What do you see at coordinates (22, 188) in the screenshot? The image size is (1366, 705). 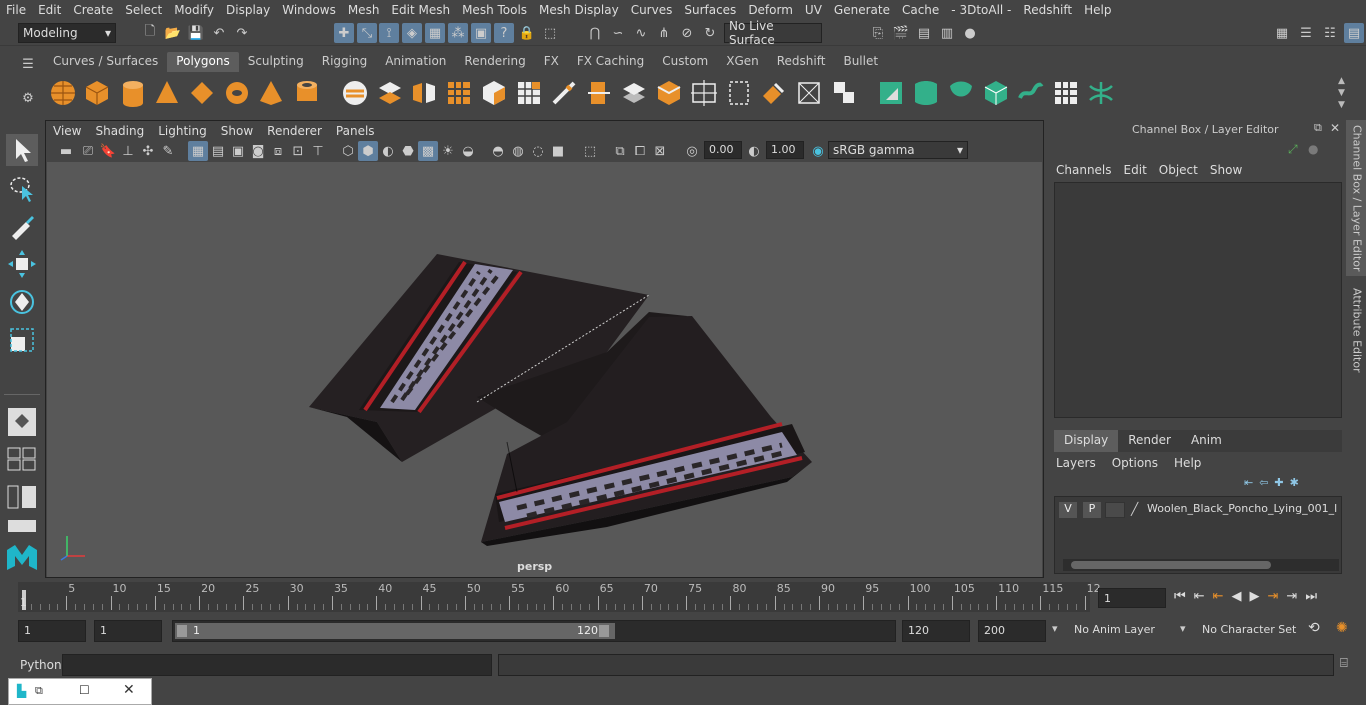 I see `lasso-tool-icon` at bounding box center [22, 188].